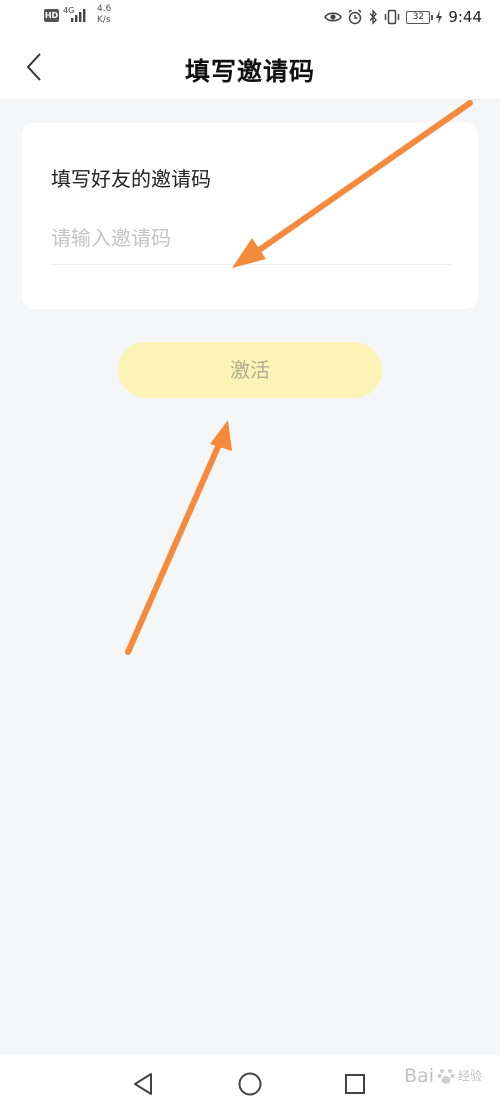  I want to click on arrow-to-activate-button, so click(178, 537).